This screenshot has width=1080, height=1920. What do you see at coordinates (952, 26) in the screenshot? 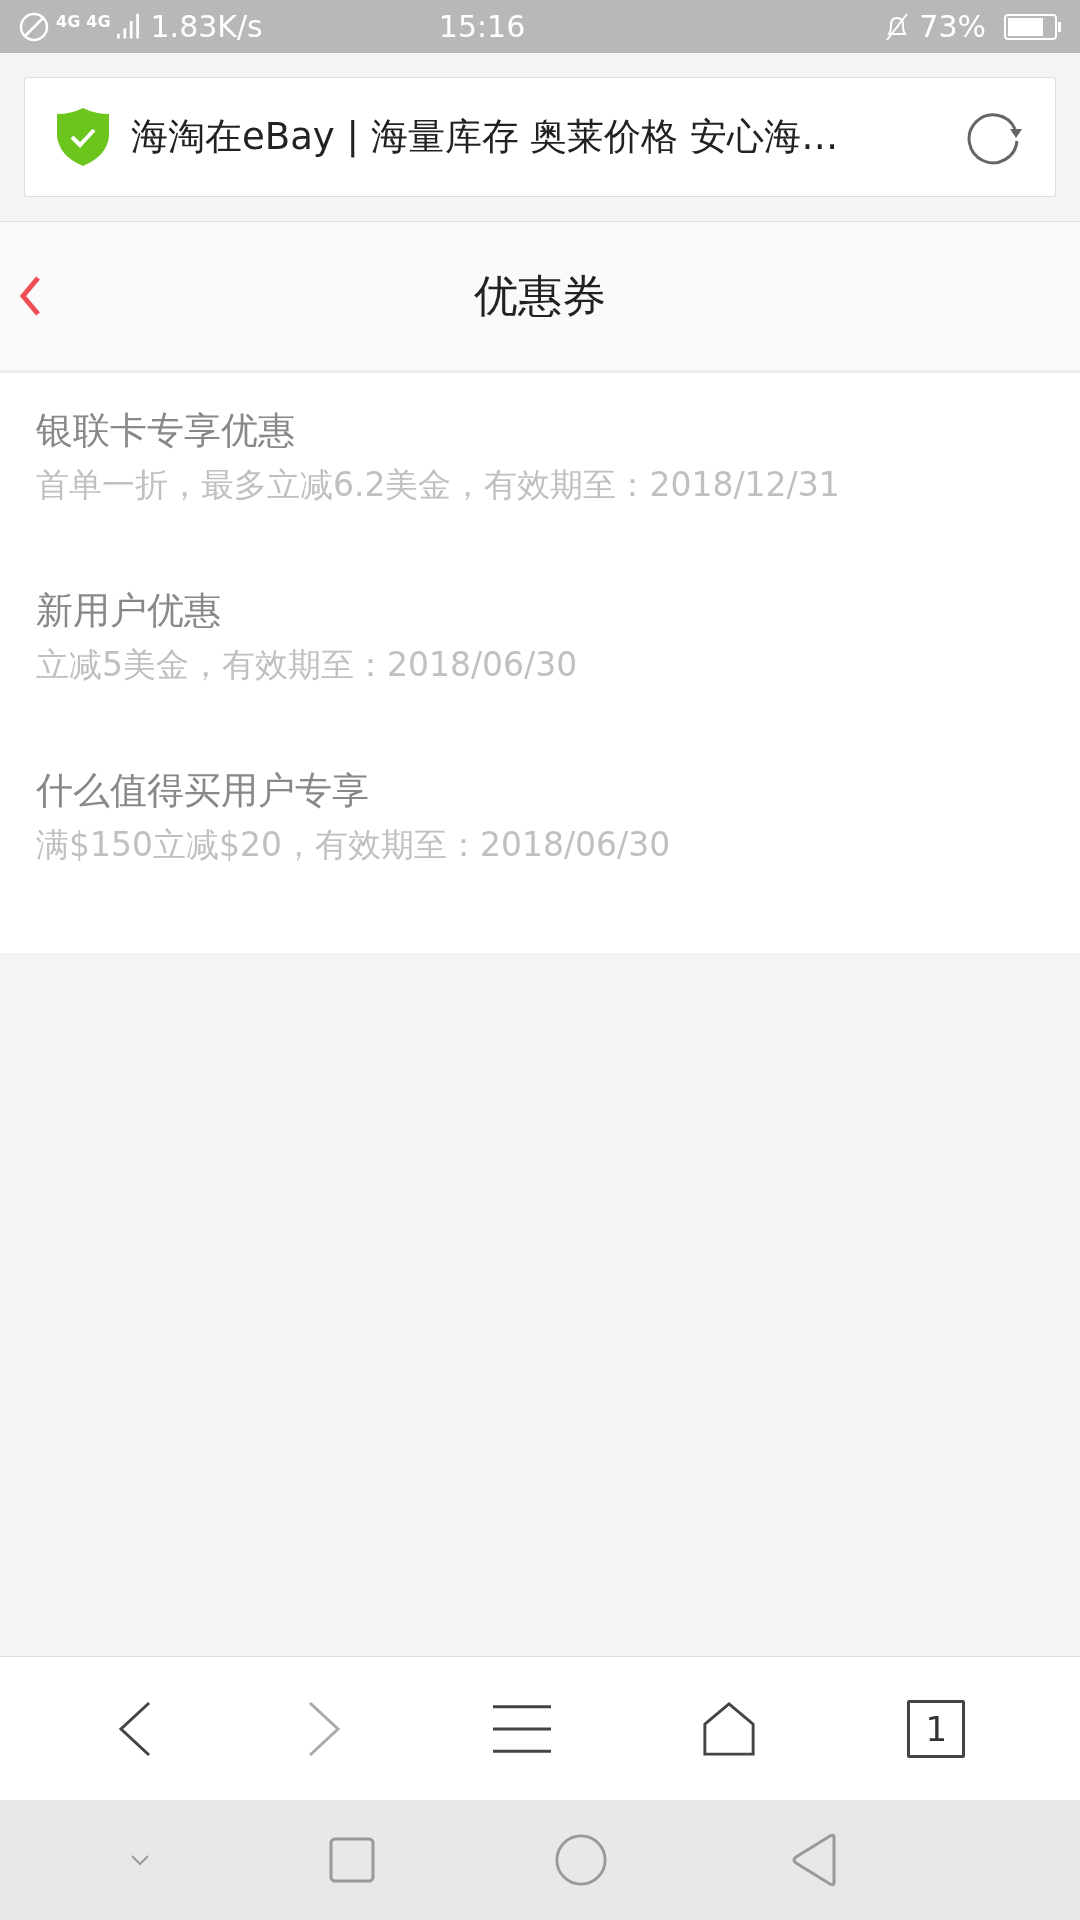
I see `battery-percent: 73%` at bounding box center [952, 26].